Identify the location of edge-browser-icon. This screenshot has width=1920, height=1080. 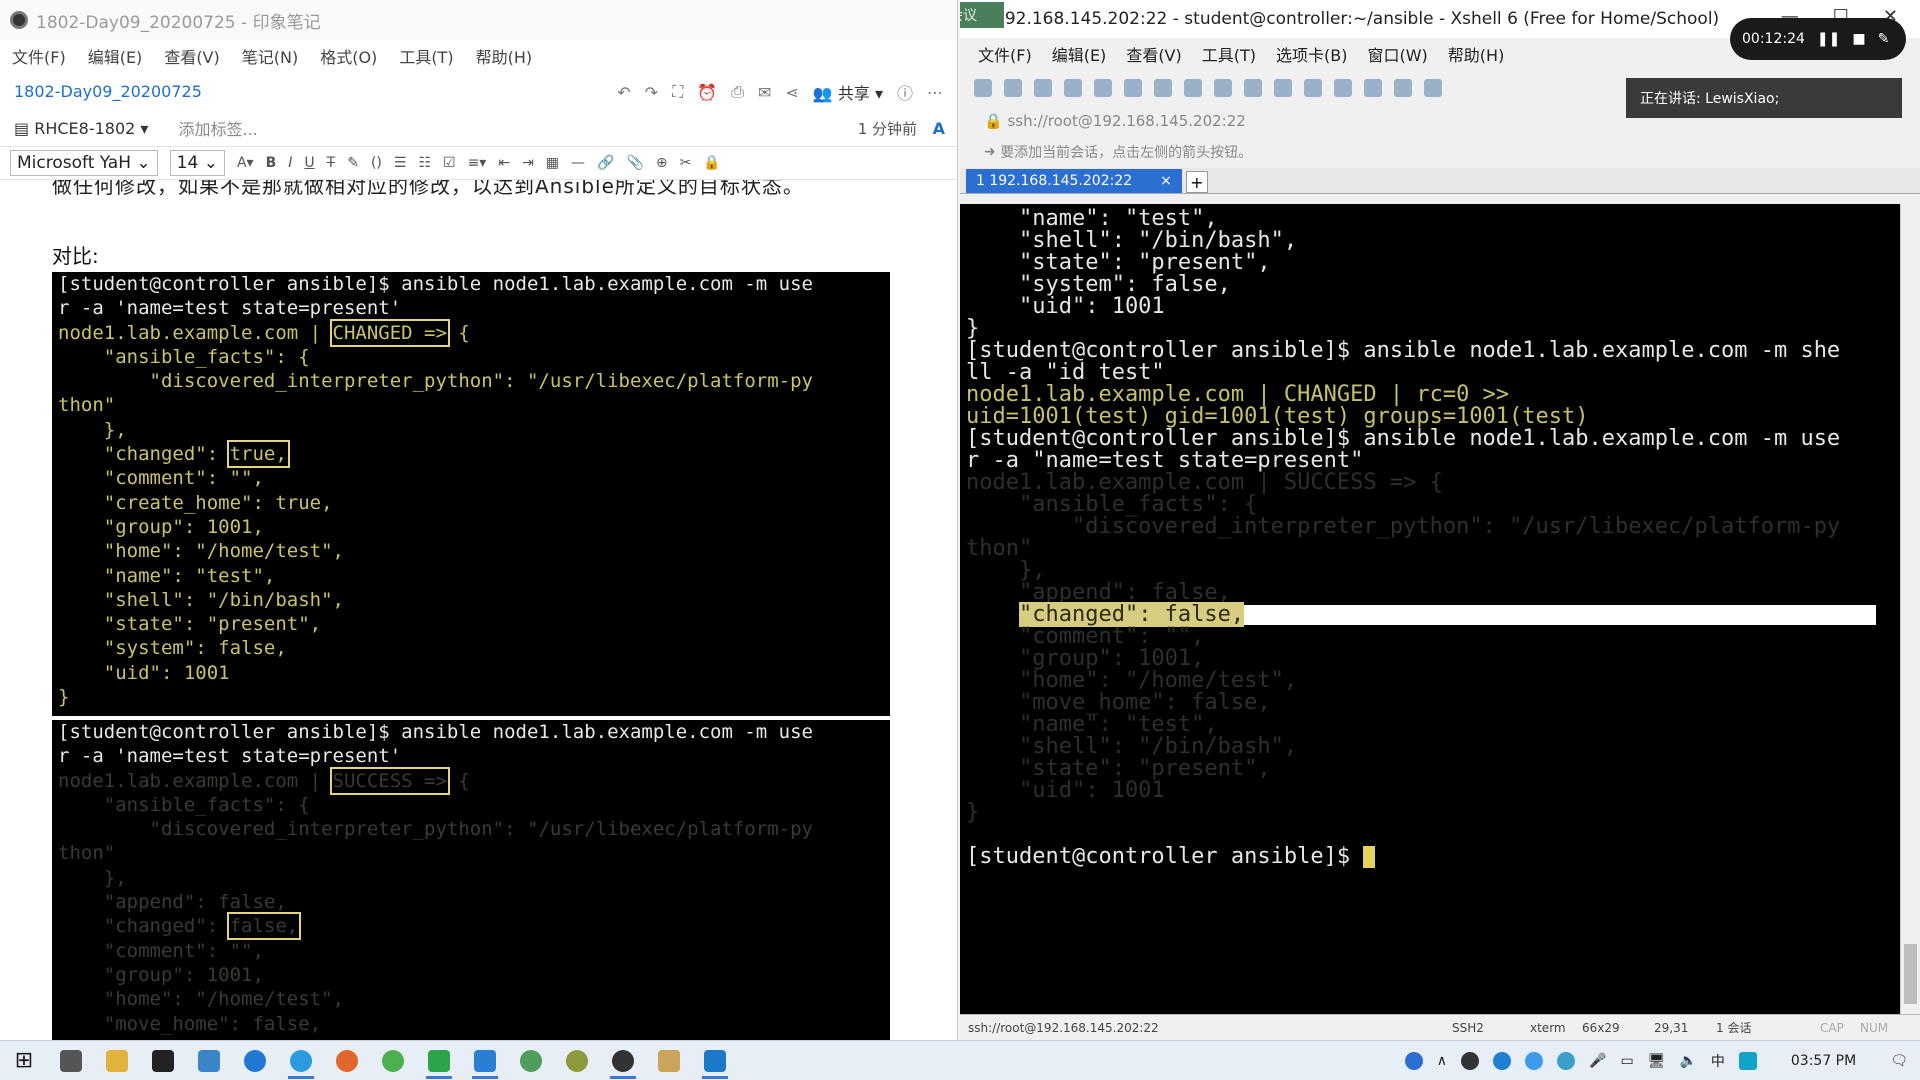
(255, 1060).